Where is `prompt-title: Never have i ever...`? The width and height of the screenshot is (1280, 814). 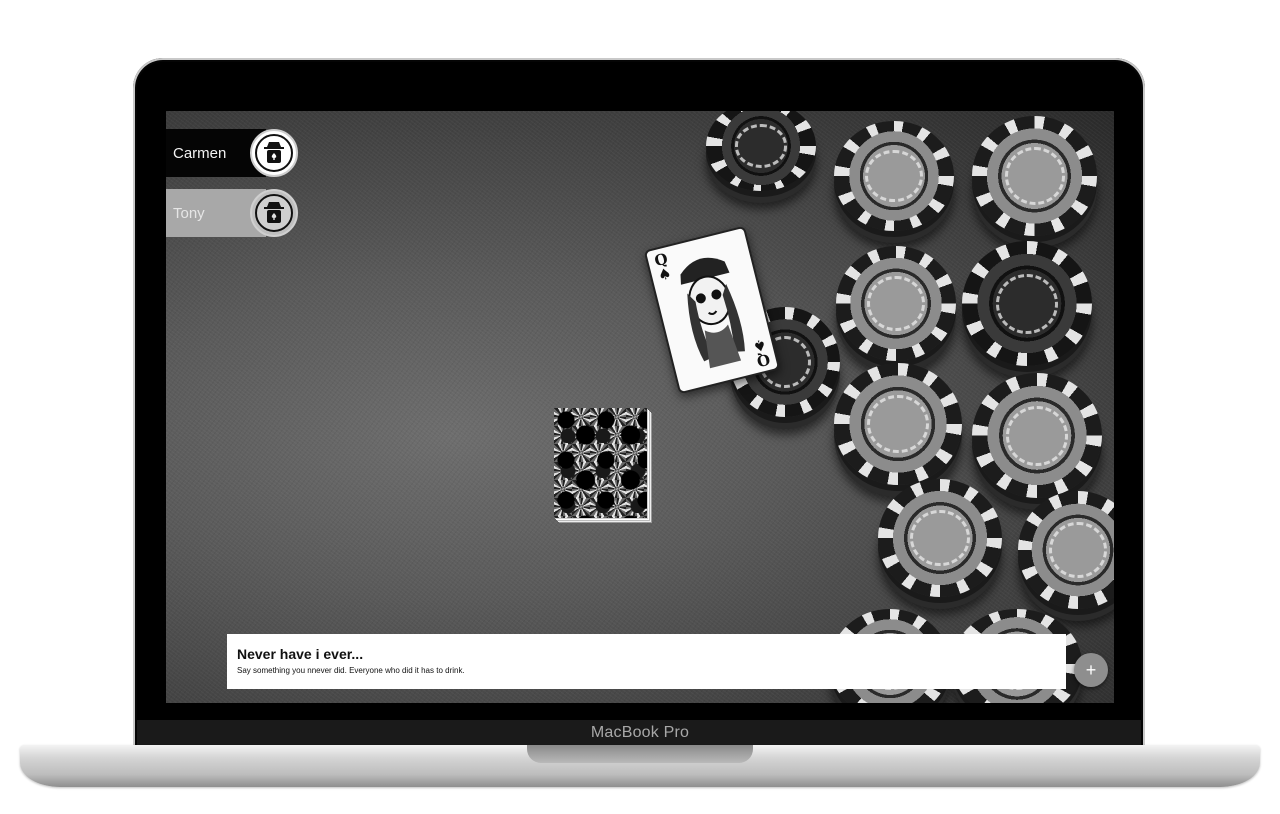 prompt-title: Never have i ever... is located at coordinates (300, 654).